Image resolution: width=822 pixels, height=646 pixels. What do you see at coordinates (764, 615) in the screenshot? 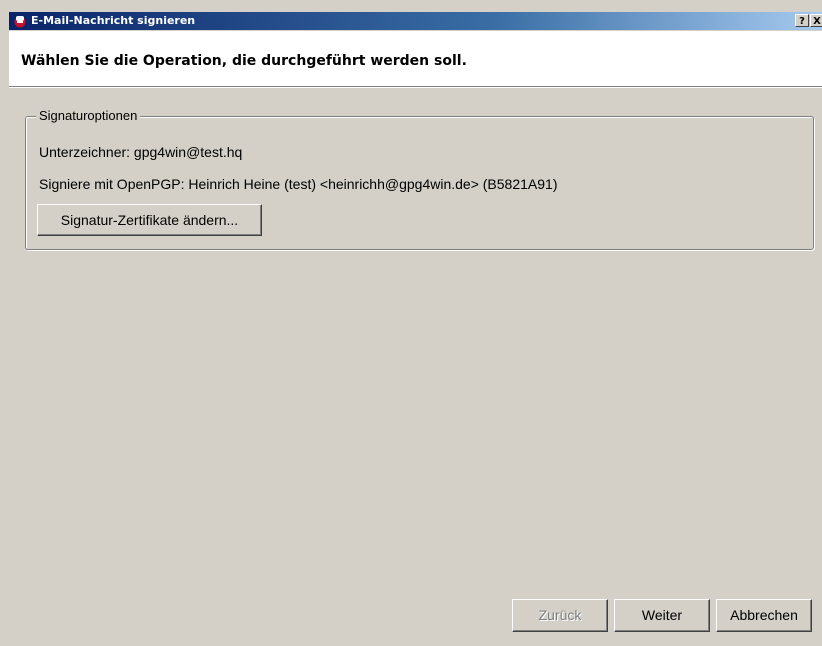
I see `cancel-button: Abbrechen` at bounding box center [764, 615].